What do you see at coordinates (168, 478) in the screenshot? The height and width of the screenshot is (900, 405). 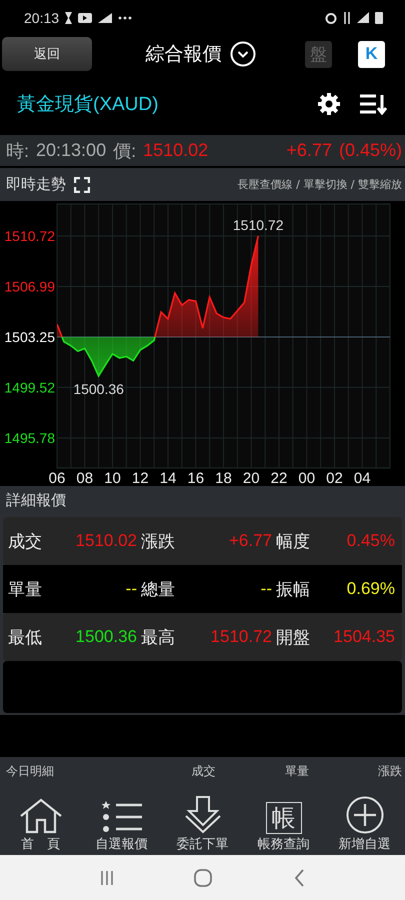 I see `x-axis-label: 14` at bounding box center [168, 478].